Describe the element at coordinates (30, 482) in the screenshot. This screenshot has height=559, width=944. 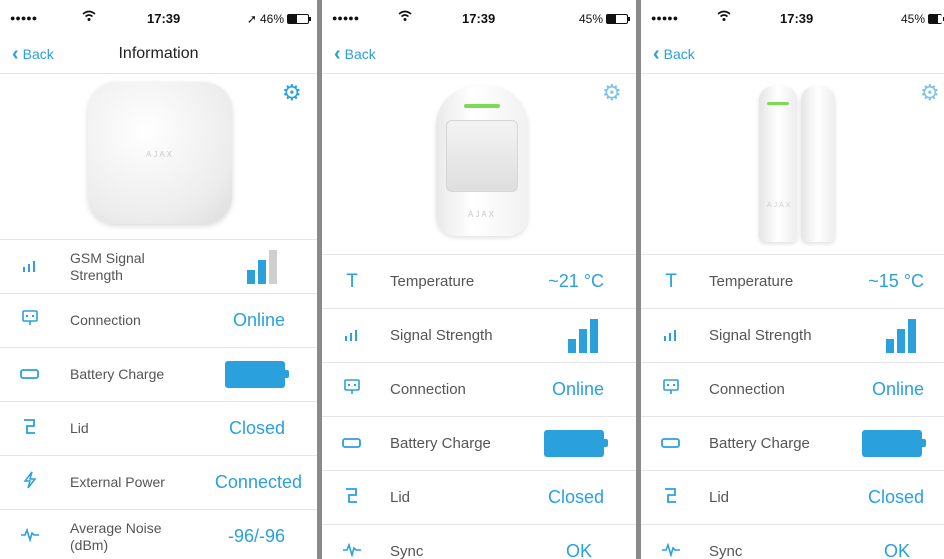
I see `power-icon` at that location.